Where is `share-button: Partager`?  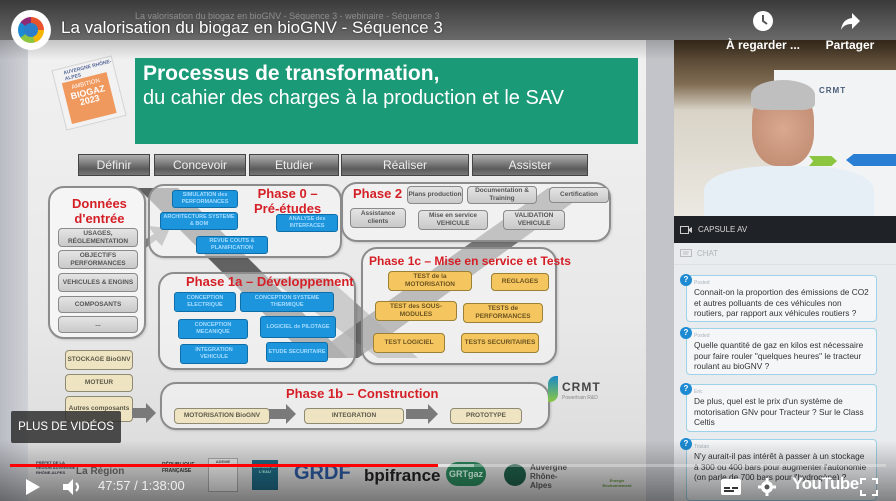 share-button: Partager is located at coordinates (850, 31).